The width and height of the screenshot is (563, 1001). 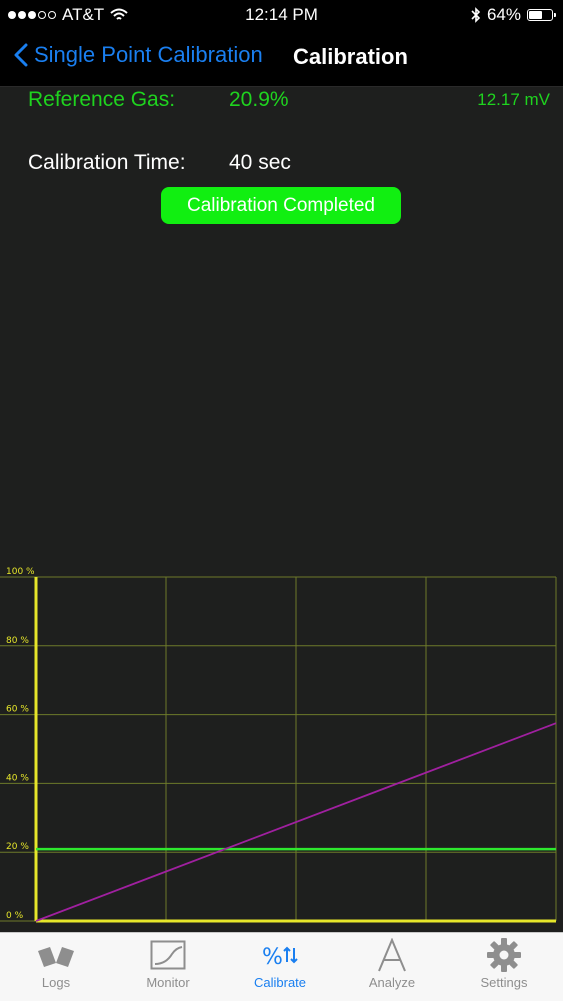 What do you see at coordinates (280, 982) in the screenshot?
I see `tab-calibrate-label: Calibrate` at bounding box center [280, 982].